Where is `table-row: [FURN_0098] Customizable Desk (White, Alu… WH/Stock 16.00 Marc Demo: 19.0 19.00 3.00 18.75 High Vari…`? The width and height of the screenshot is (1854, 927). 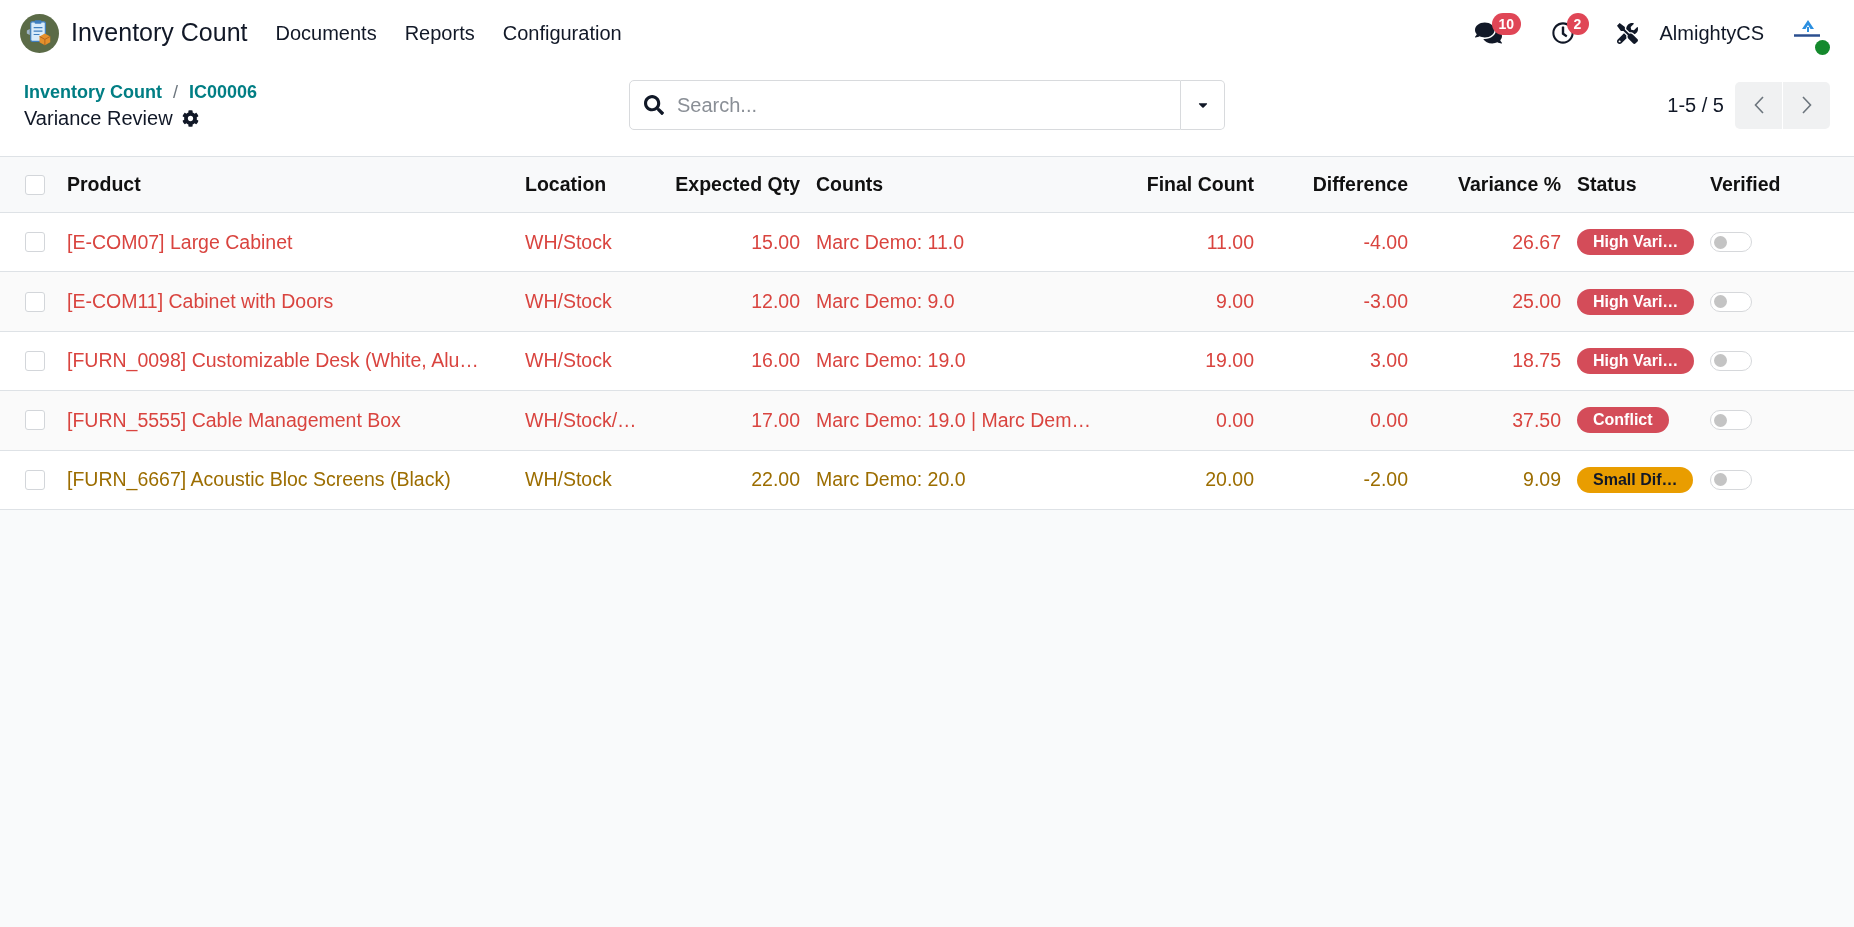 table-row: [FURN_0098] Customizable Desk (White, Alu… WH/Stock 16.00 Marc Demo: 19.0 19.00 3.00 18.75 High Vari… is located at coordinates (927, 361).